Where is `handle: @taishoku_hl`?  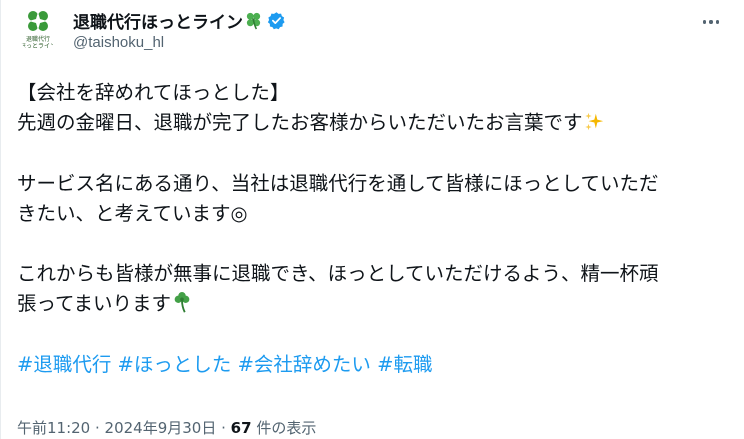 handle: @taishoku_hl is located at coordinates (179, 43).